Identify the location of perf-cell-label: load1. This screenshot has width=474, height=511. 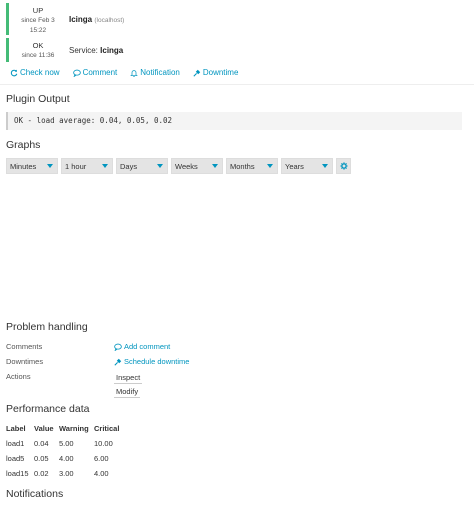
(15, 443).